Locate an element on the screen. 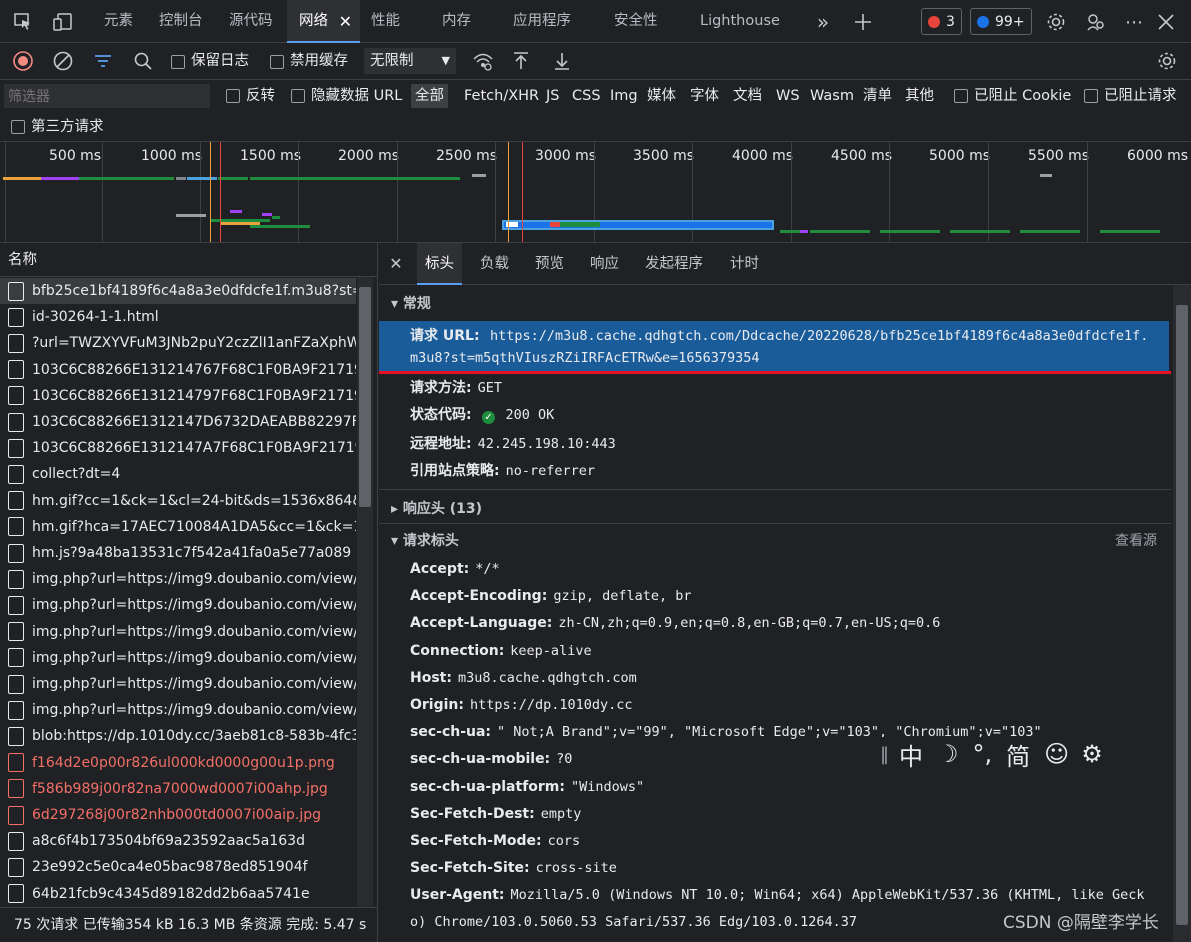  request-list-scroll-thumb is located at coordinates (365, 397).